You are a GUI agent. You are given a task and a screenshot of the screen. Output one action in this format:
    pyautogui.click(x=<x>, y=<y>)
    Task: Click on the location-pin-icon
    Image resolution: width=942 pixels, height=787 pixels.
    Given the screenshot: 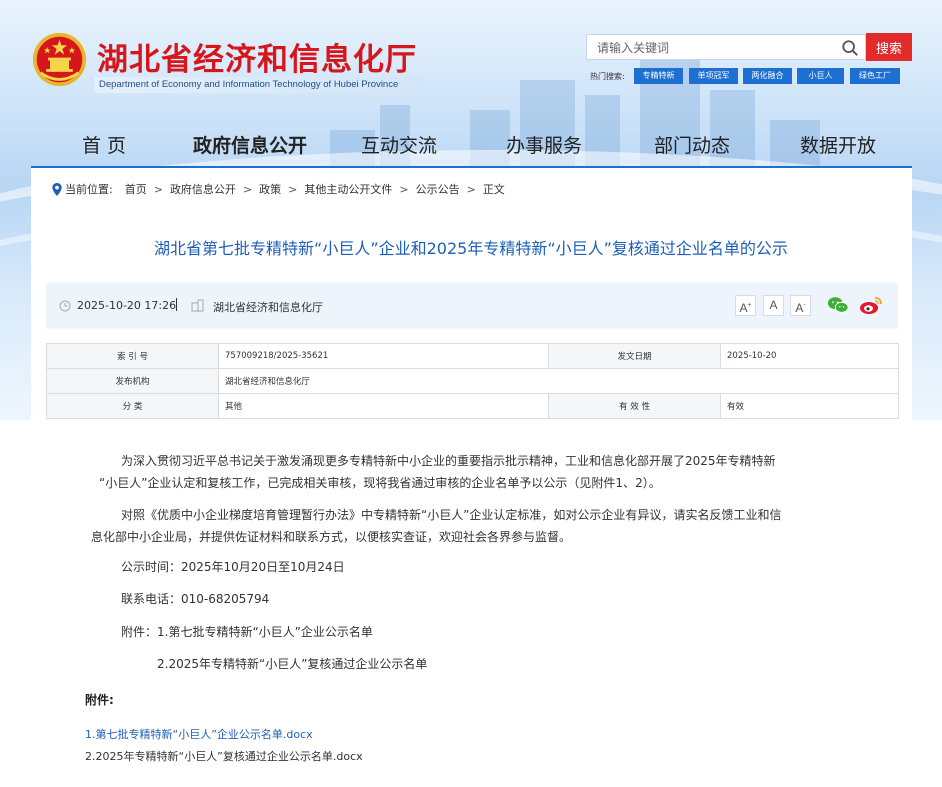 What is the action you would take?
    pyautogui.click(x=57, y=189)
    